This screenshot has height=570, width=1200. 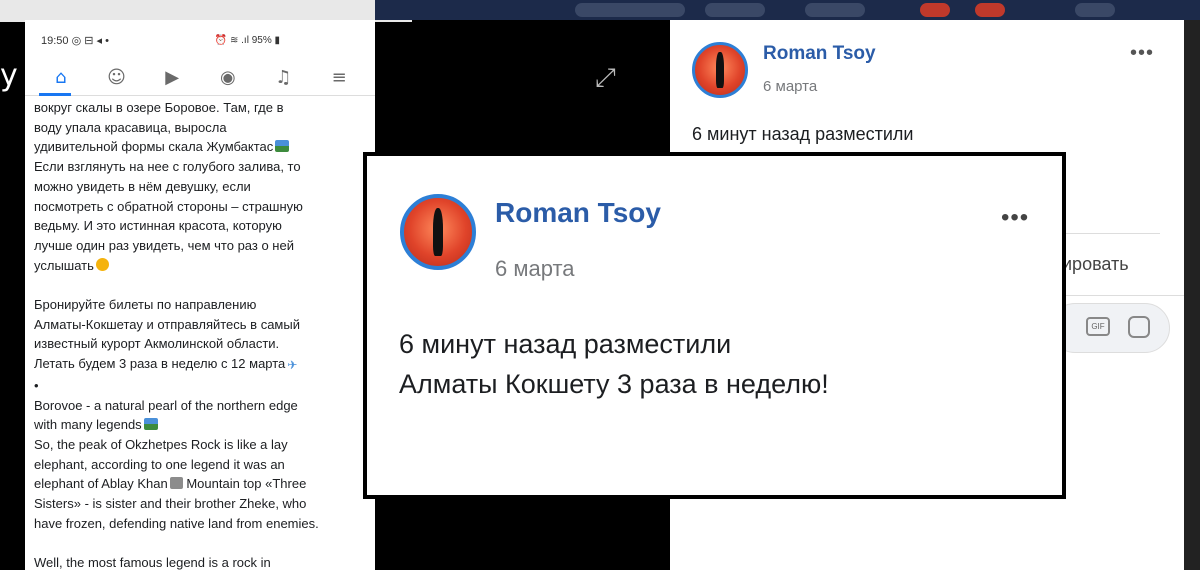 I want to click on status-time: 19:50, so click(x=55, y=40).